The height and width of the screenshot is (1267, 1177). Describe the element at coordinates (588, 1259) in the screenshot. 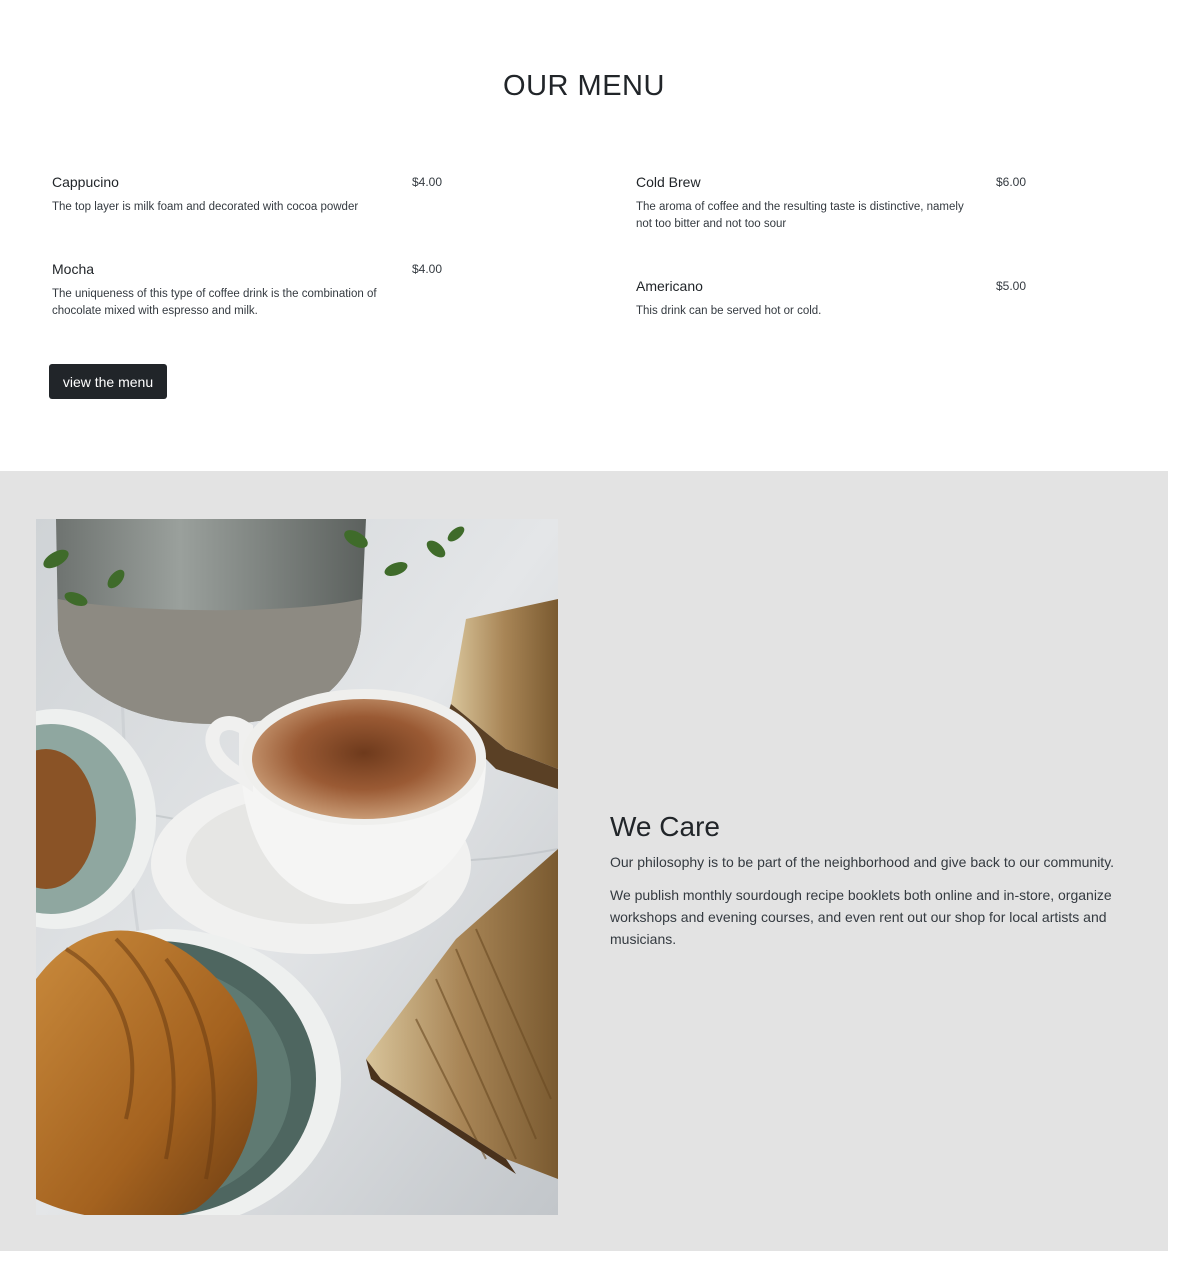

I see `page-footer-spacer` at that location.